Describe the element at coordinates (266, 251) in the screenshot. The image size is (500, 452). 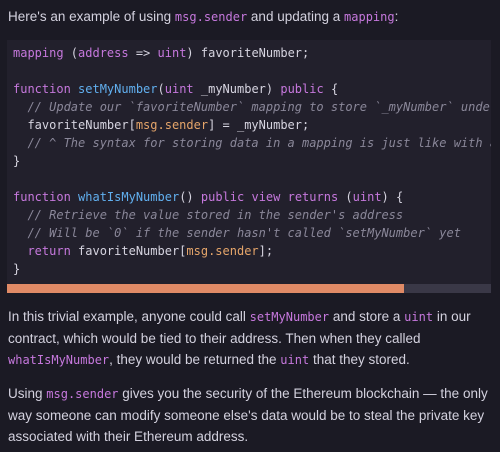
I see `code-token: ];` at that location.